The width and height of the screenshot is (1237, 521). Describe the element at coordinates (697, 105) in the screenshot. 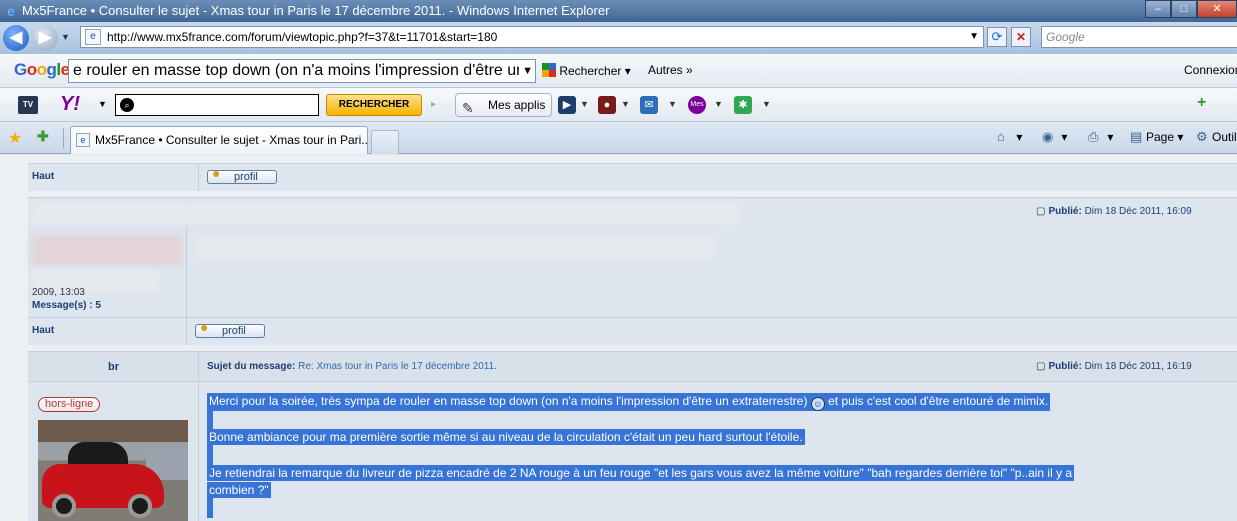

I see `messenger-icon: Mes` at that location.